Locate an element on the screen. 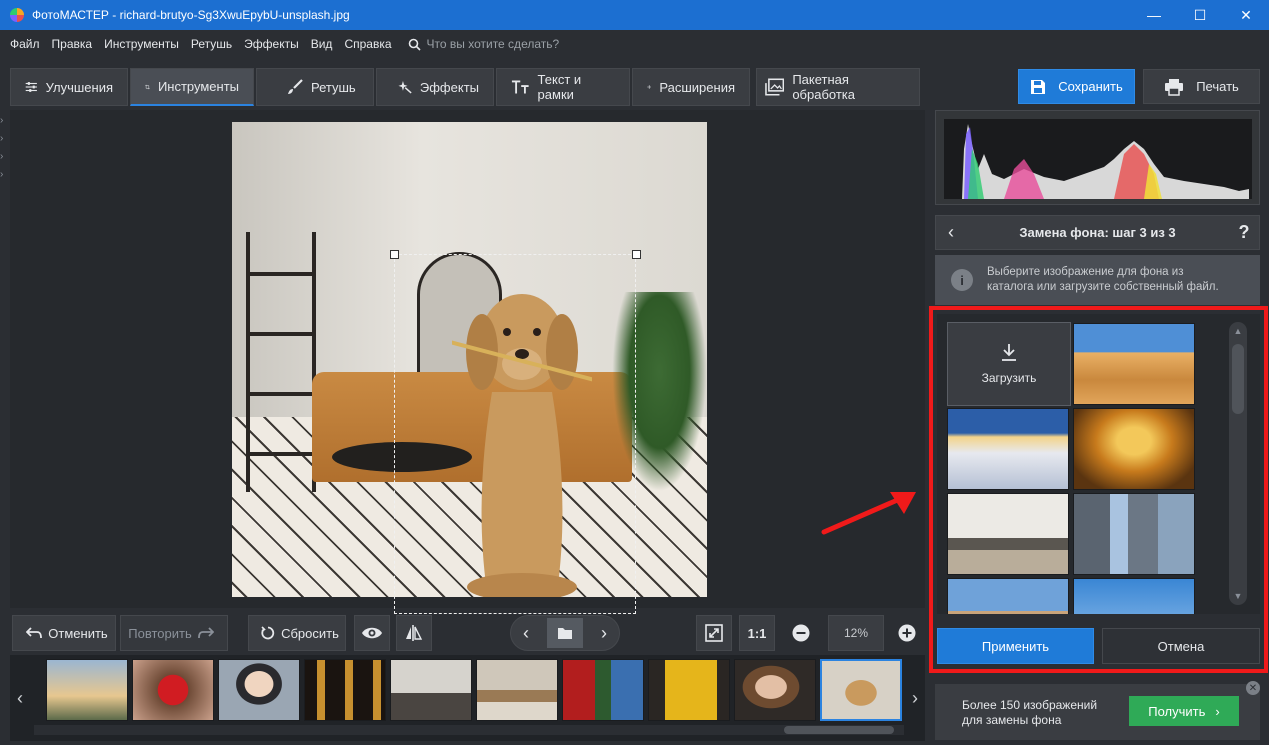  print-button: Печать is located at coordinates (1201, 86).